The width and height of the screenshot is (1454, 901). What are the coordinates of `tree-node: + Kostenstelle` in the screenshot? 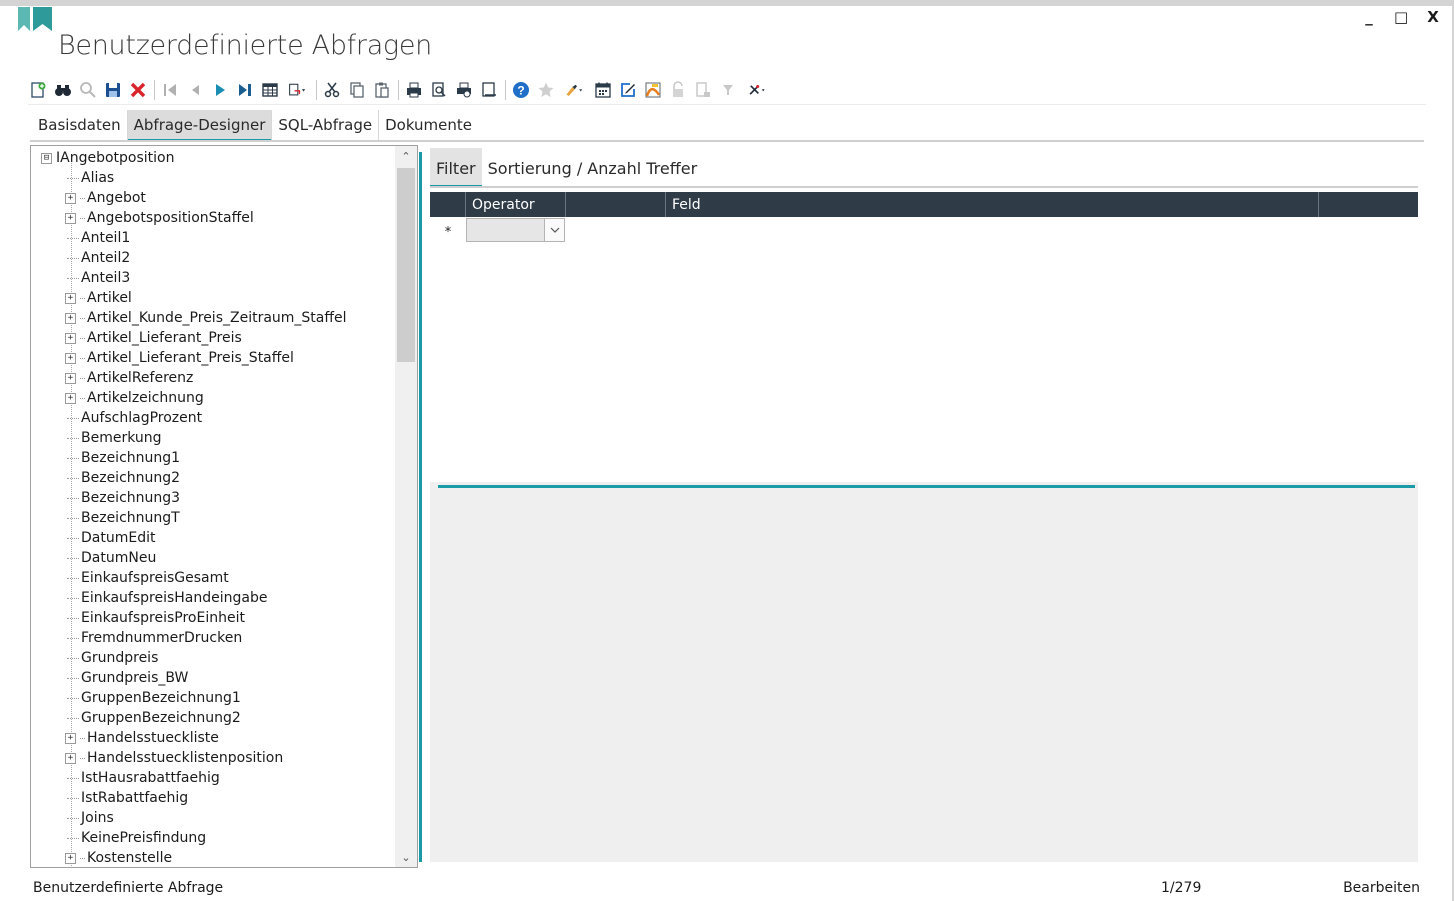 It's located at (118, 857).